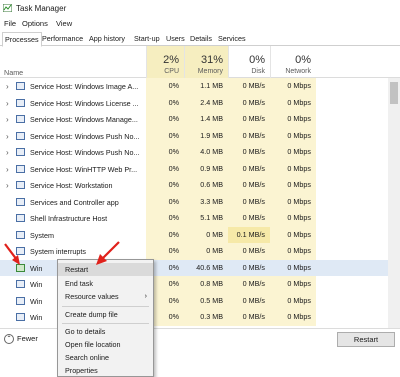 The width and height of the screenshot is (400, 377). Describe the element at coordinates (394, 203) in the screenshot. I see `vertical-scrollbar` at that location.